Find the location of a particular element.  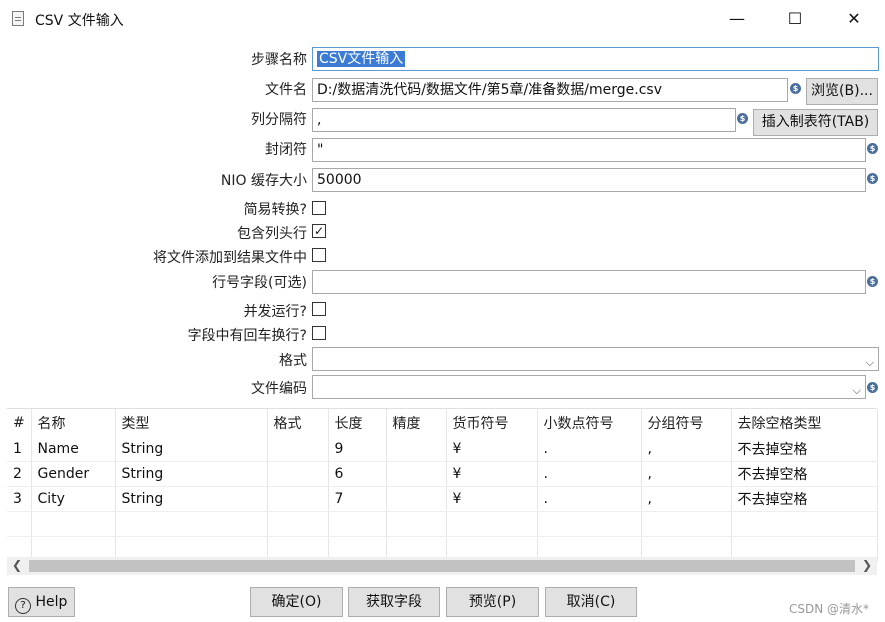

rownum-field-label: 行号字段(可选) is located at coordinates (259, 283).